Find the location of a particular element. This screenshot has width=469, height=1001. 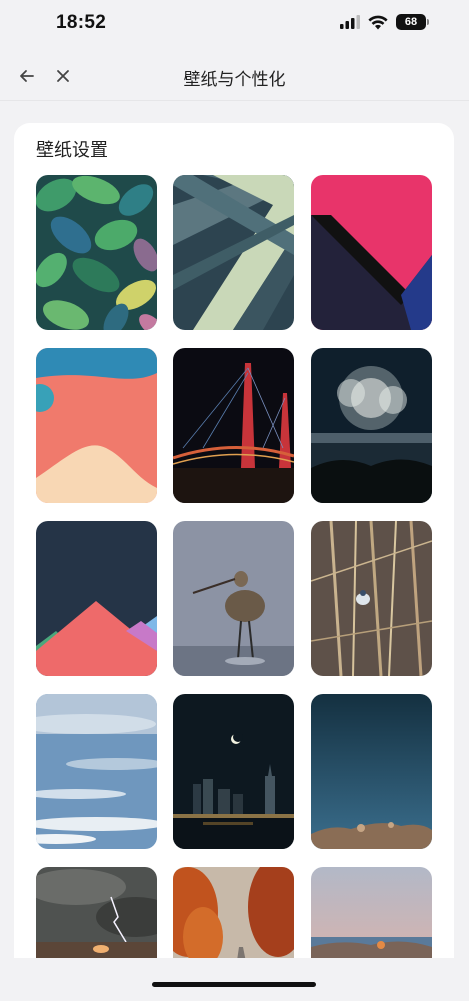

wallpaper-fireworks is located at coordinates (371, 425).